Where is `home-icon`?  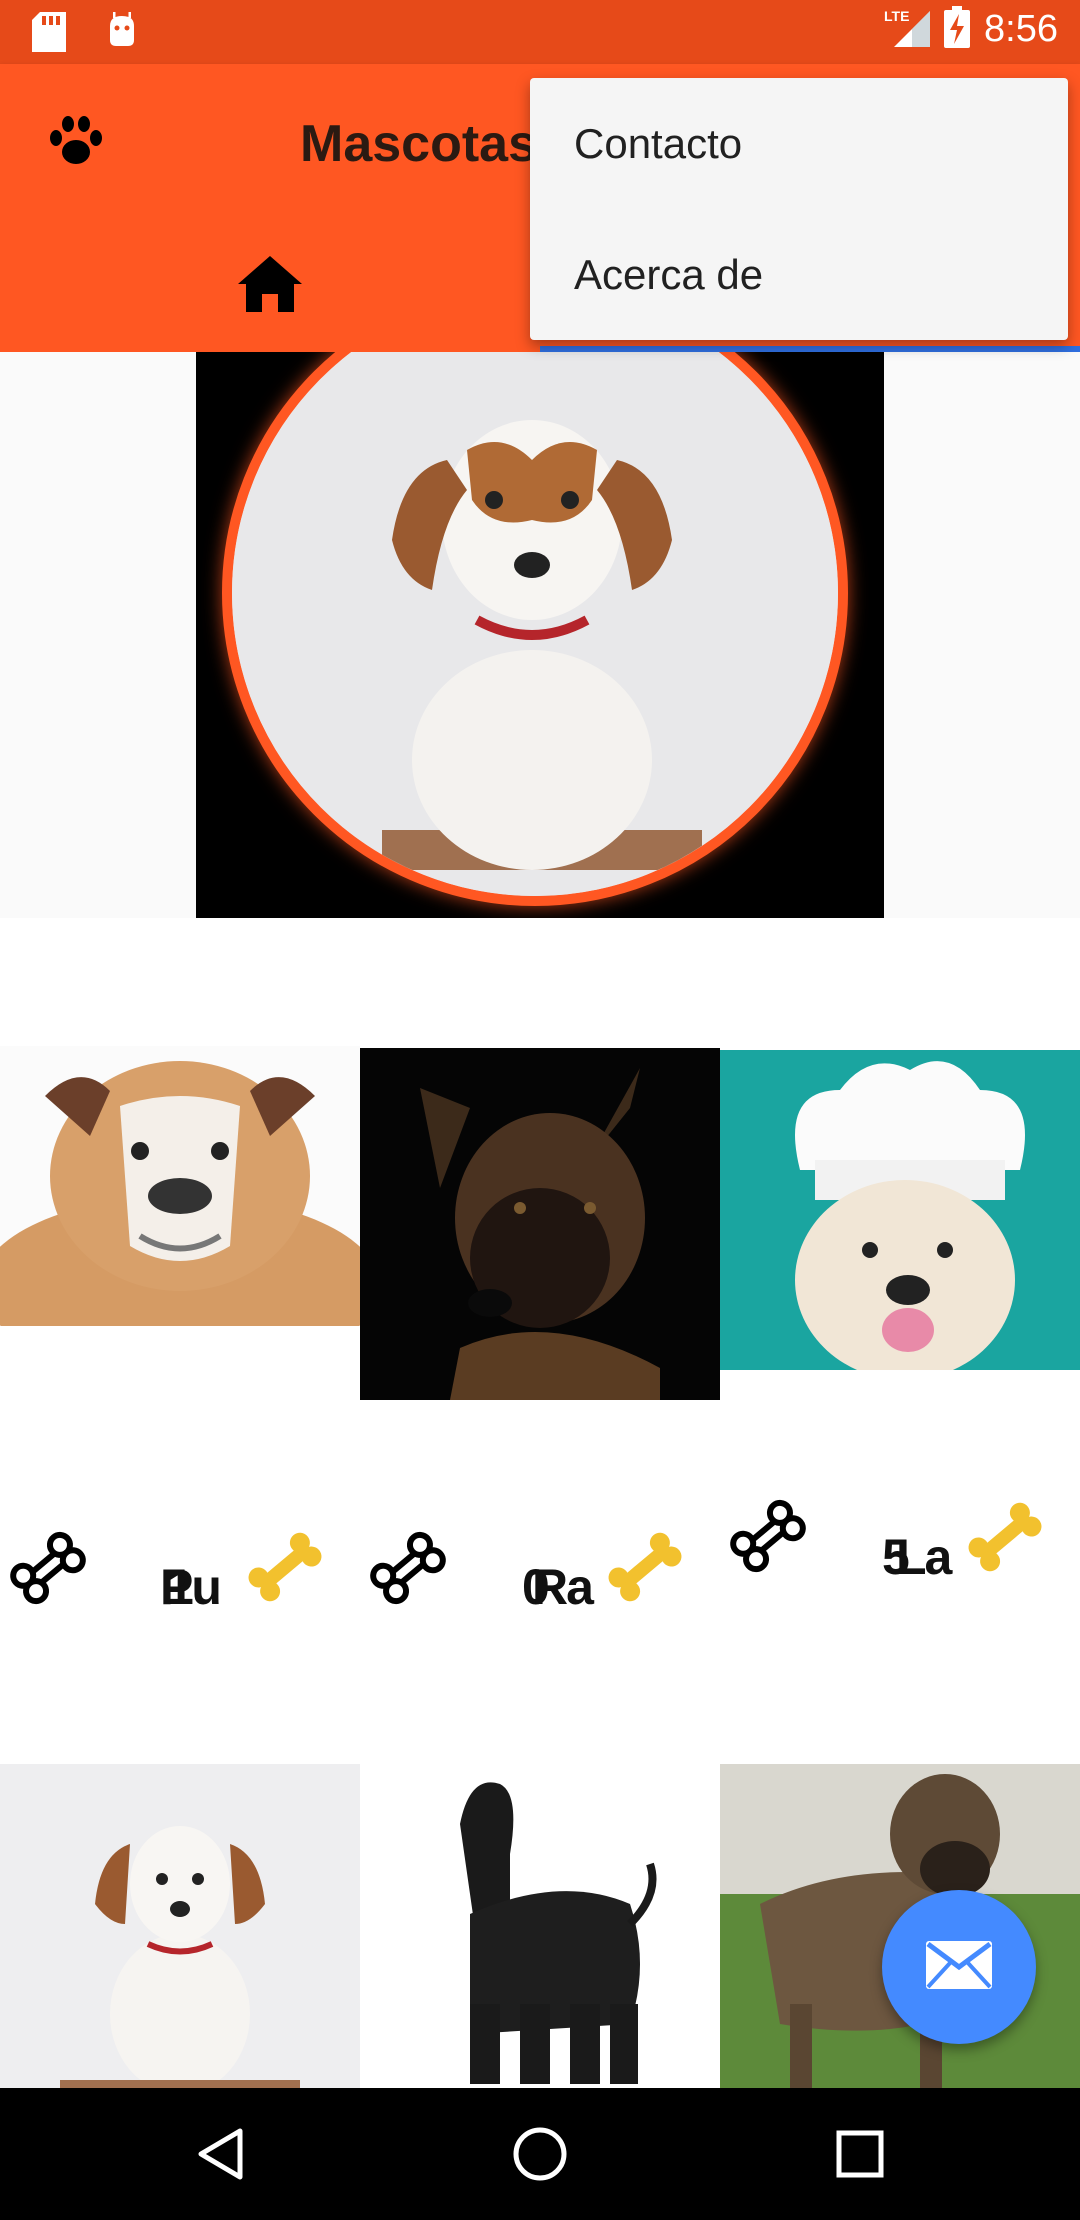
home-icon is located at coordinates (270, 286).